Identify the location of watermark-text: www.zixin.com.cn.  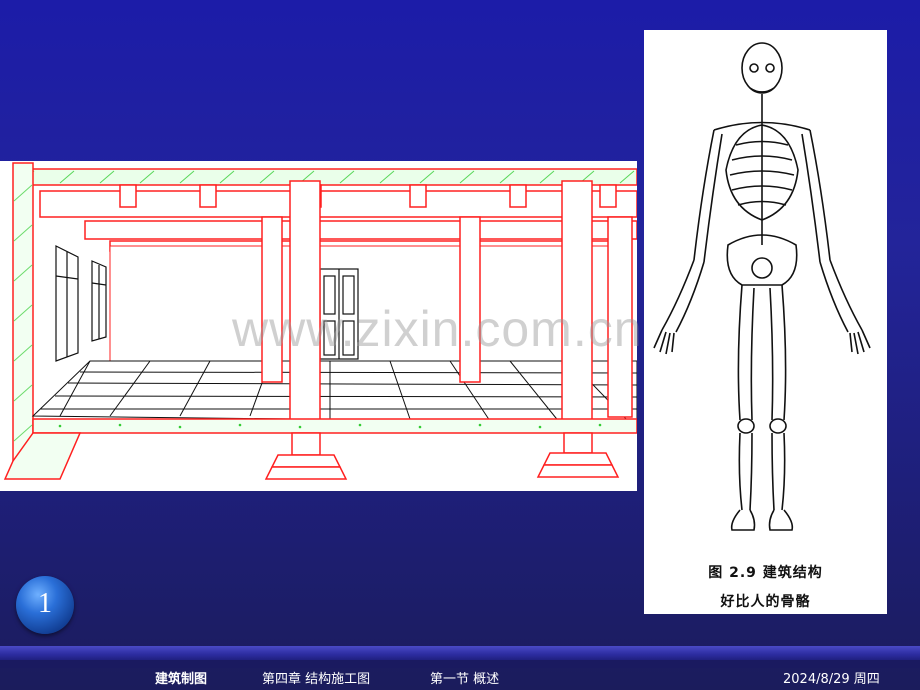
(437, 329).